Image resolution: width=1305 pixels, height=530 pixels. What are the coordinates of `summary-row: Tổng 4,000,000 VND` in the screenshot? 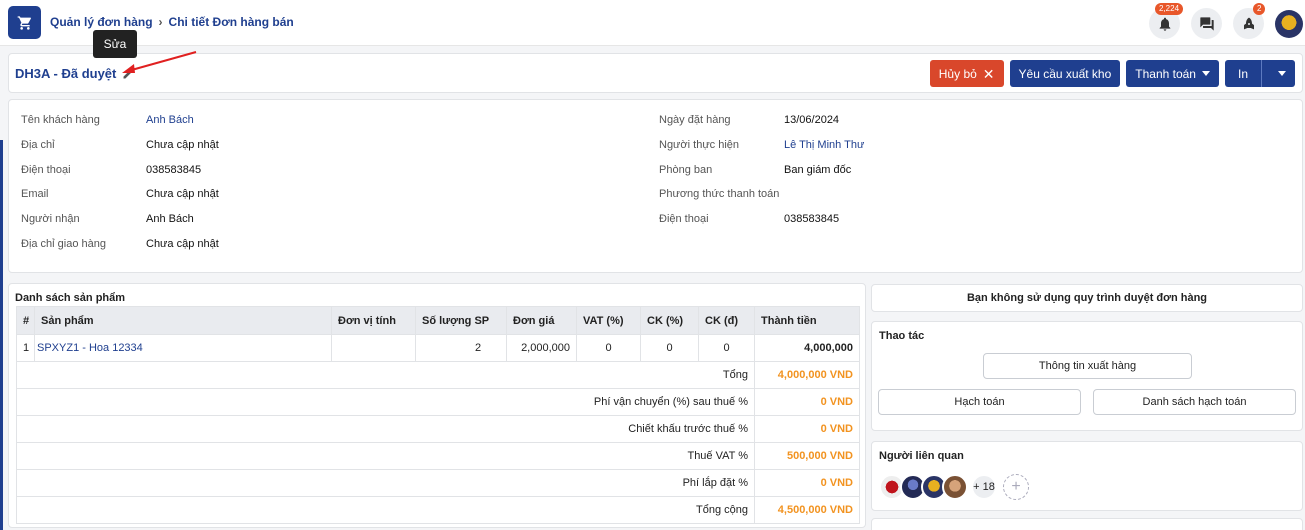 It's located at (438, 375).